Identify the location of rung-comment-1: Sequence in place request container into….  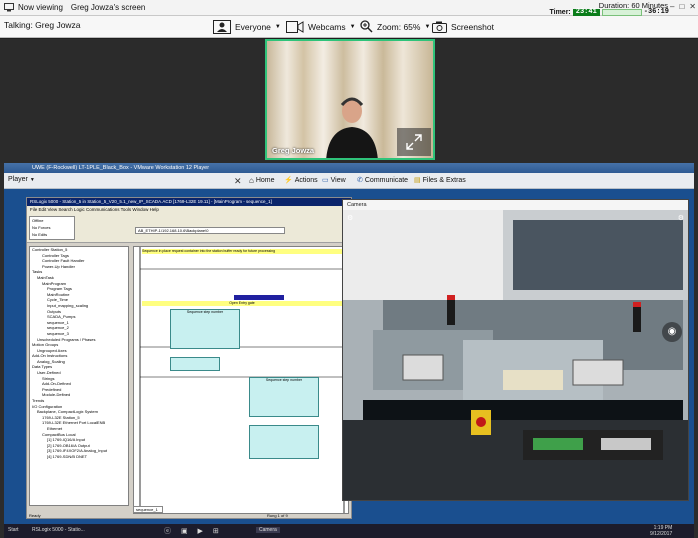
(242, 251).